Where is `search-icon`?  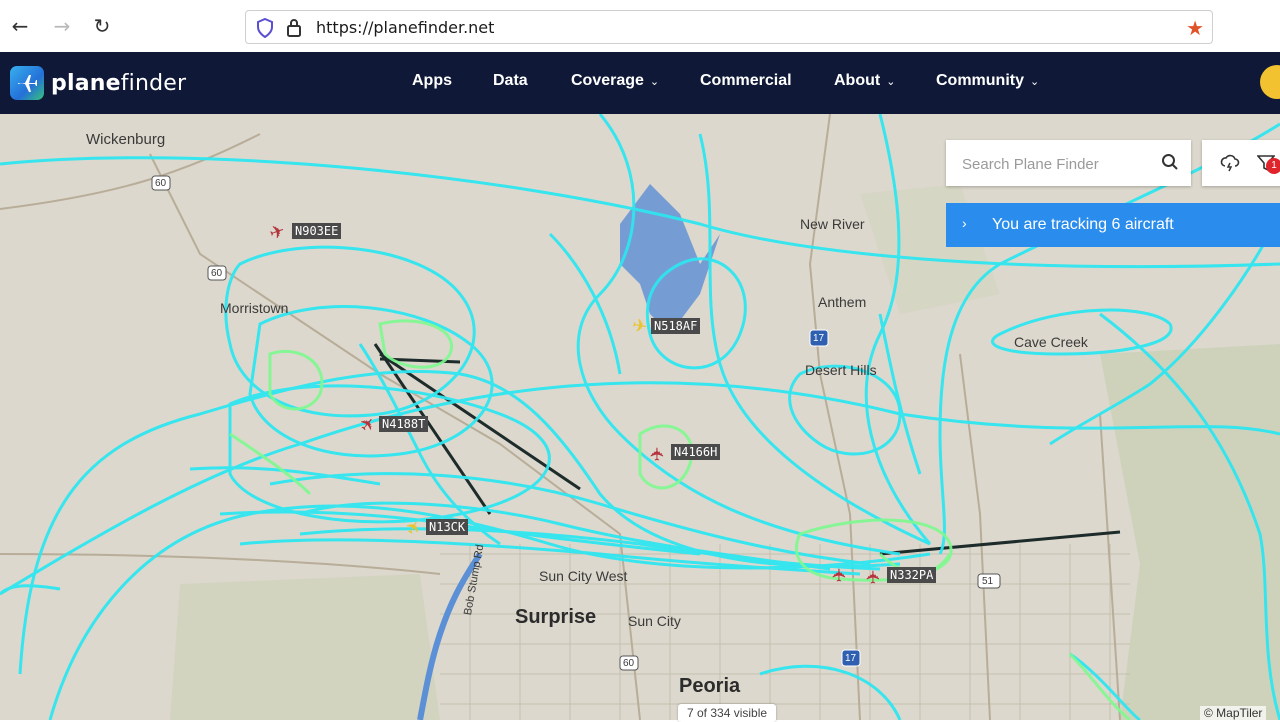
search-icon is located at coordinates (1170, 162).